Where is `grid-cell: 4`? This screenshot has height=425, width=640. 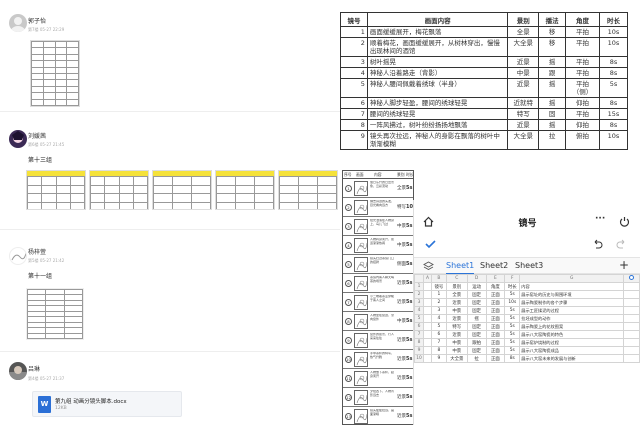
grid-cell: 4 is located at coordinates (438, 318).